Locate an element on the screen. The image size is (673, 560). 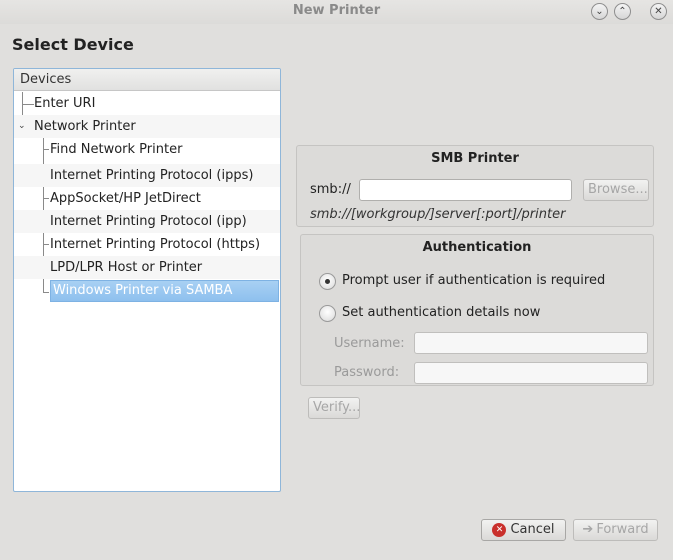
tree-item-enter-uri: Enter URI is located at coordinates (147, 103).